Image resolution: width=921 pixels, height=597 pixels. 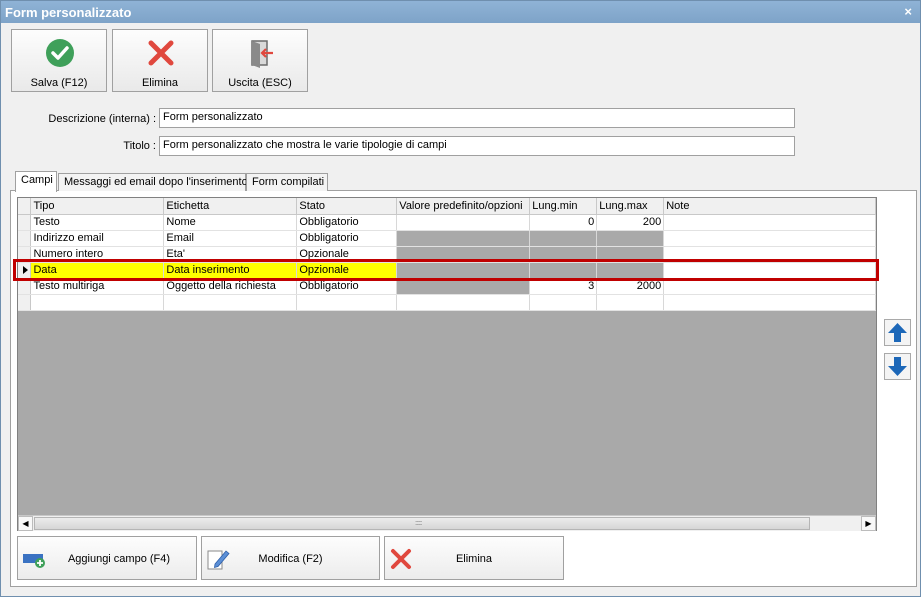 What do you see at coordinates (25, 523) in the screenshot?
I see `scroll-left-icon: ◀` at bounding box center [25, 523].